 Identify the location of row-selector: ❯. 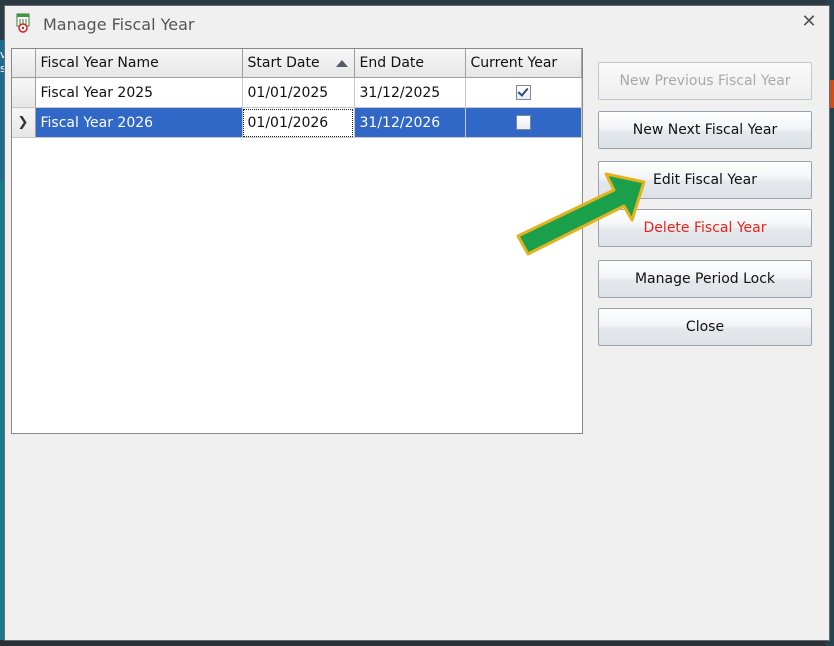
(24, 122).